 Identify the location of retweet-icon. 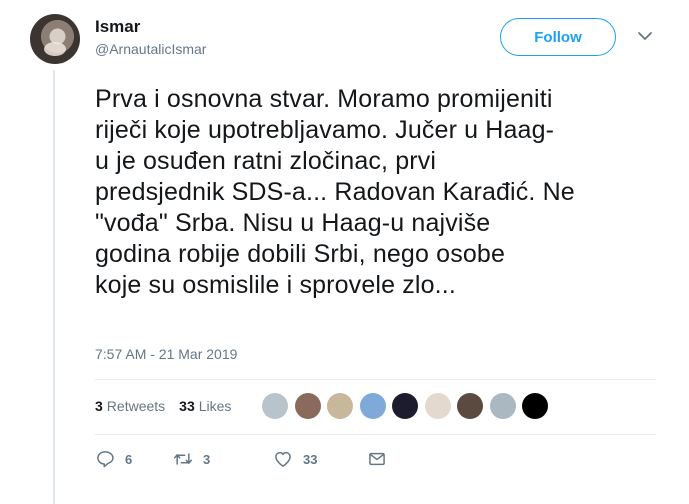
(183, 459).